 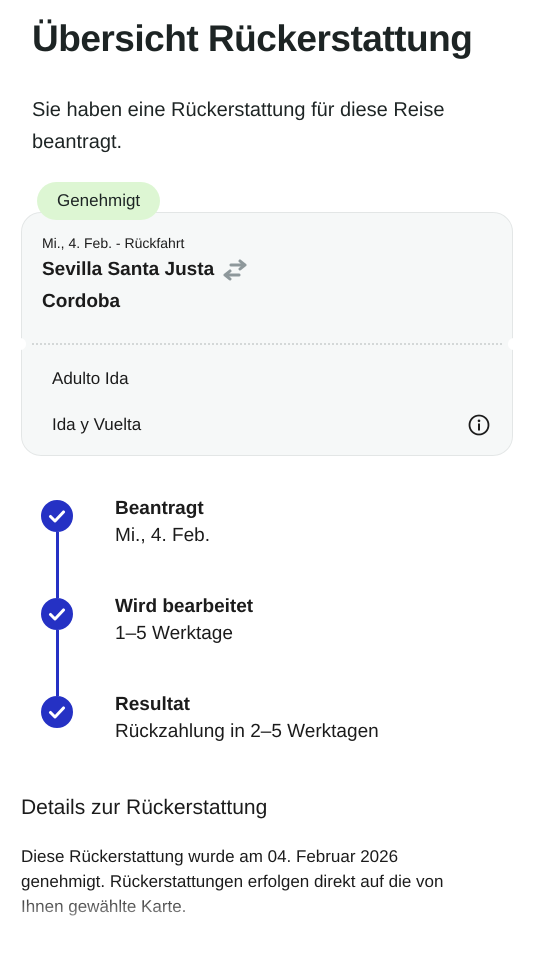 I want to click on step-title: Beantragt, so click(x=160, y=509).